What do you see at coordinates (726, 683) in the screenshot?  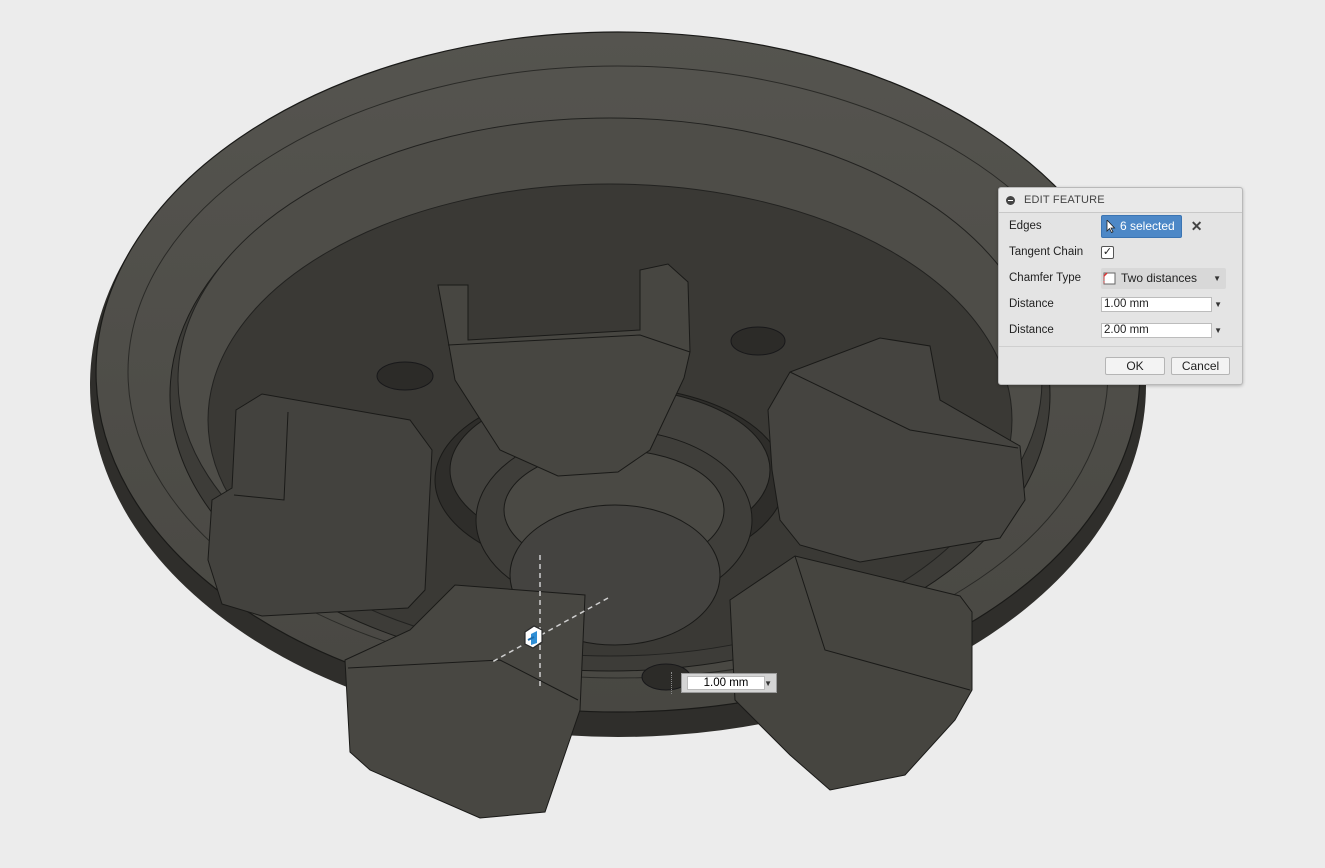 I see `canvas-distance-field: 1.00 mm` at bounding box center [726, 683].